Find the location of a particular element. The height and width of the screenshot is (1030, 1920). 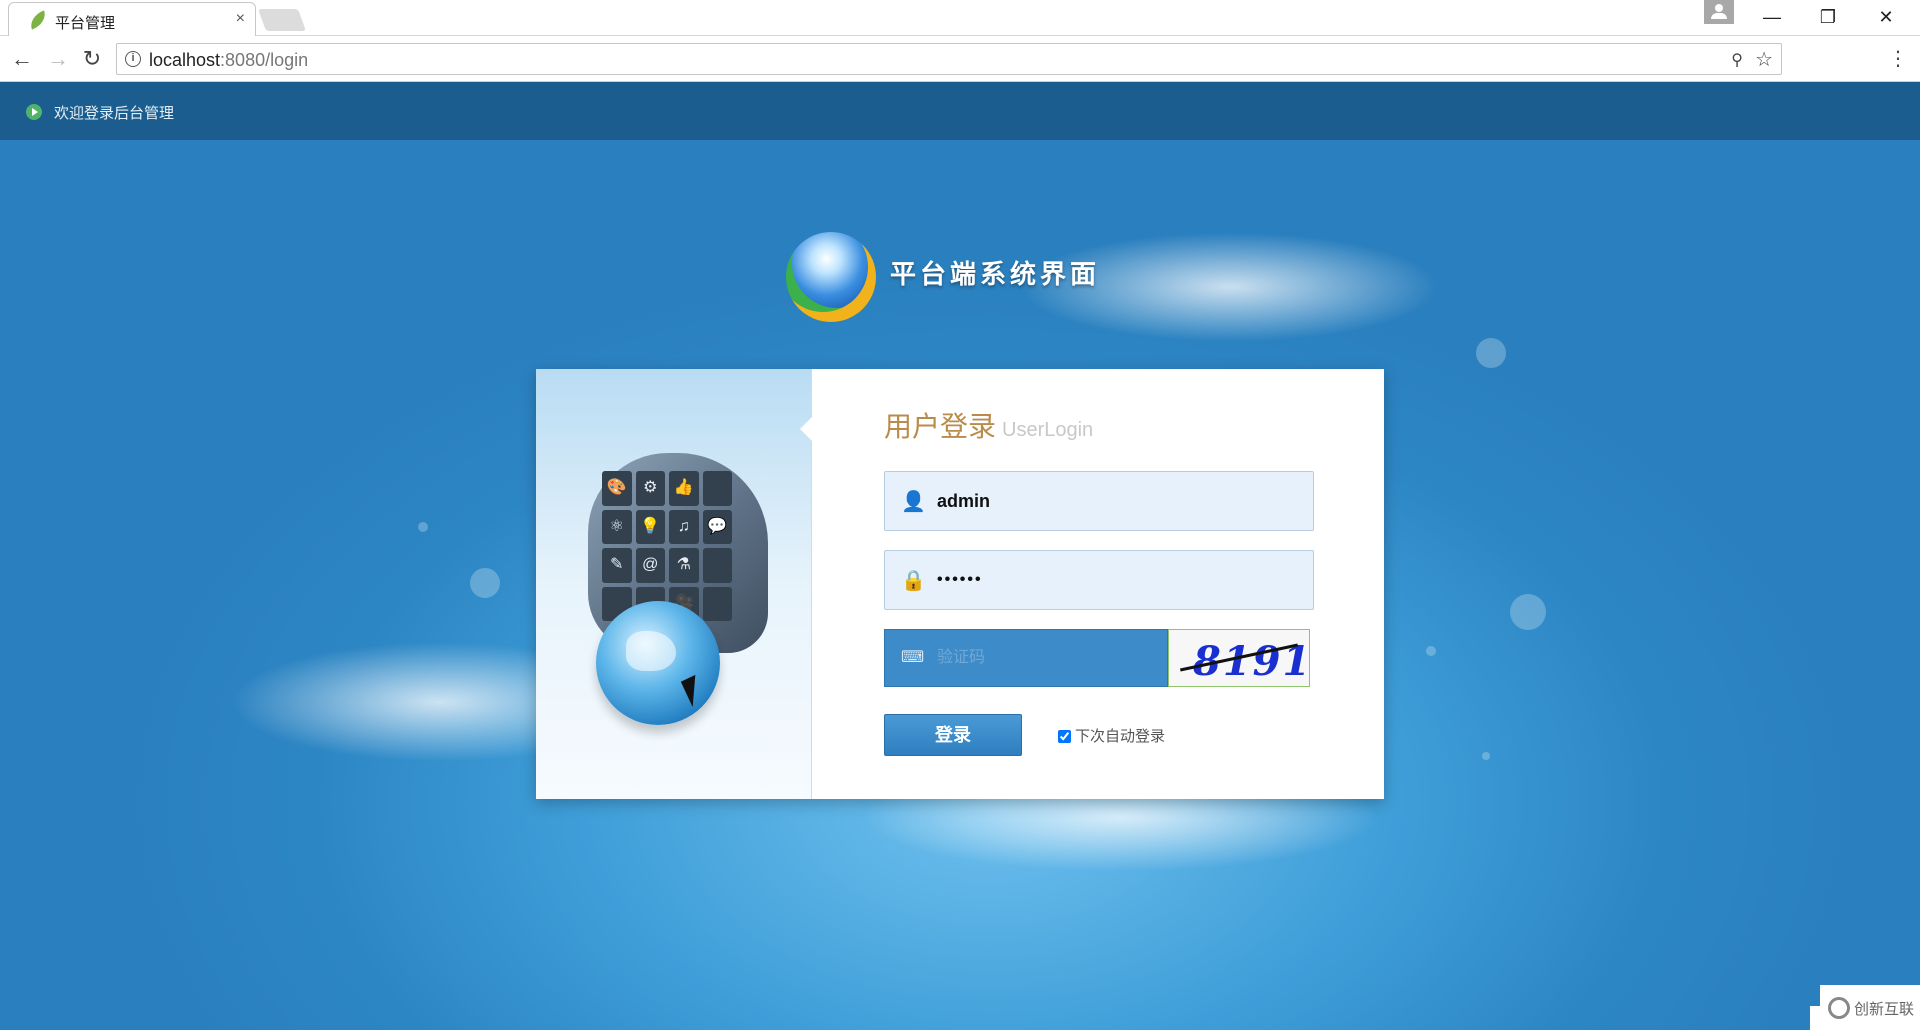

watermark: 创新互联 is located at coordinates (1870, 1007).